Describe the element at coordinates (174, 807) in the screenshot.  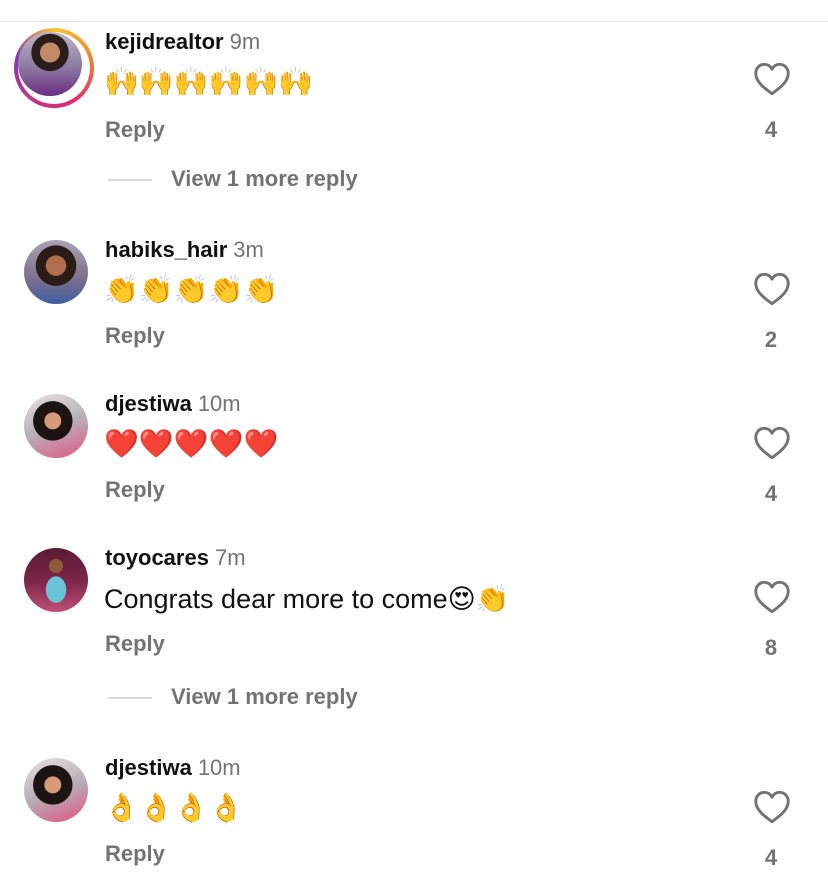
I see `comment-text: 👌👌👌👌` at that location.